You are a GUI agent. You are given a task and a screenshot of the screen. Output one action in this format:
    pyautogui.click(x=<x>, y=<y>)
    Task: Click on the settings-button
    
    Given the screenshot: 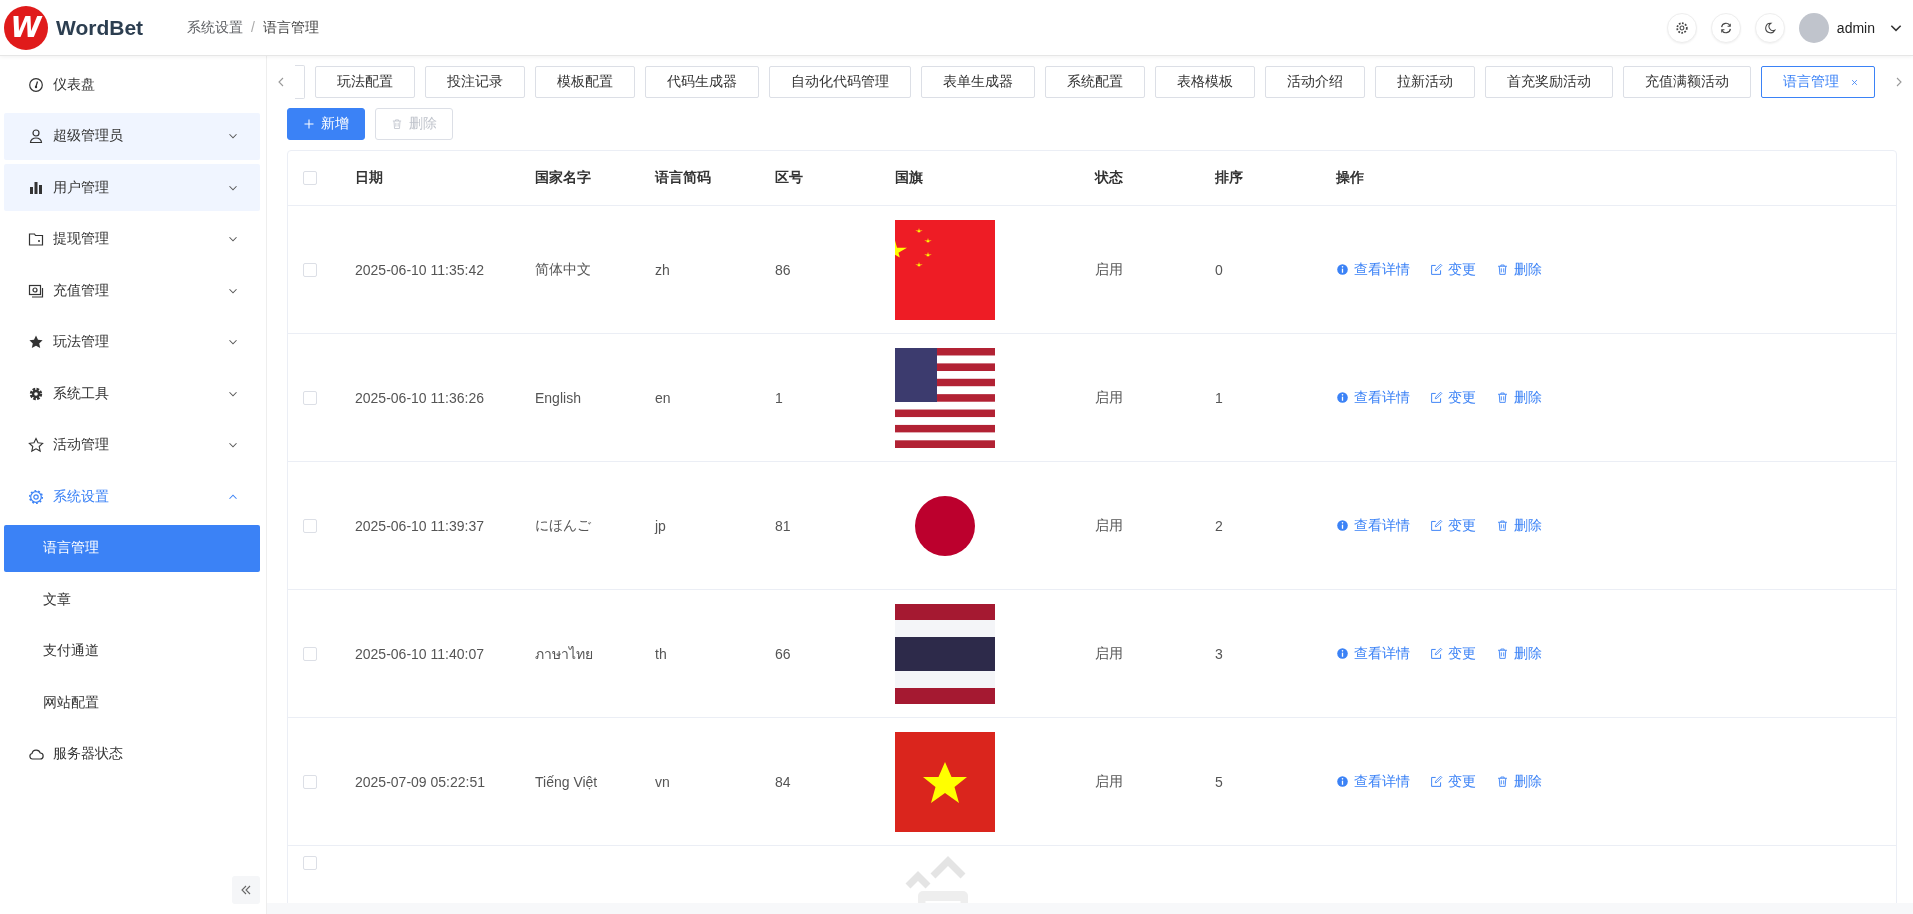 What is the action you would take?
    pyautogui.click(x=1681, y=27)
    